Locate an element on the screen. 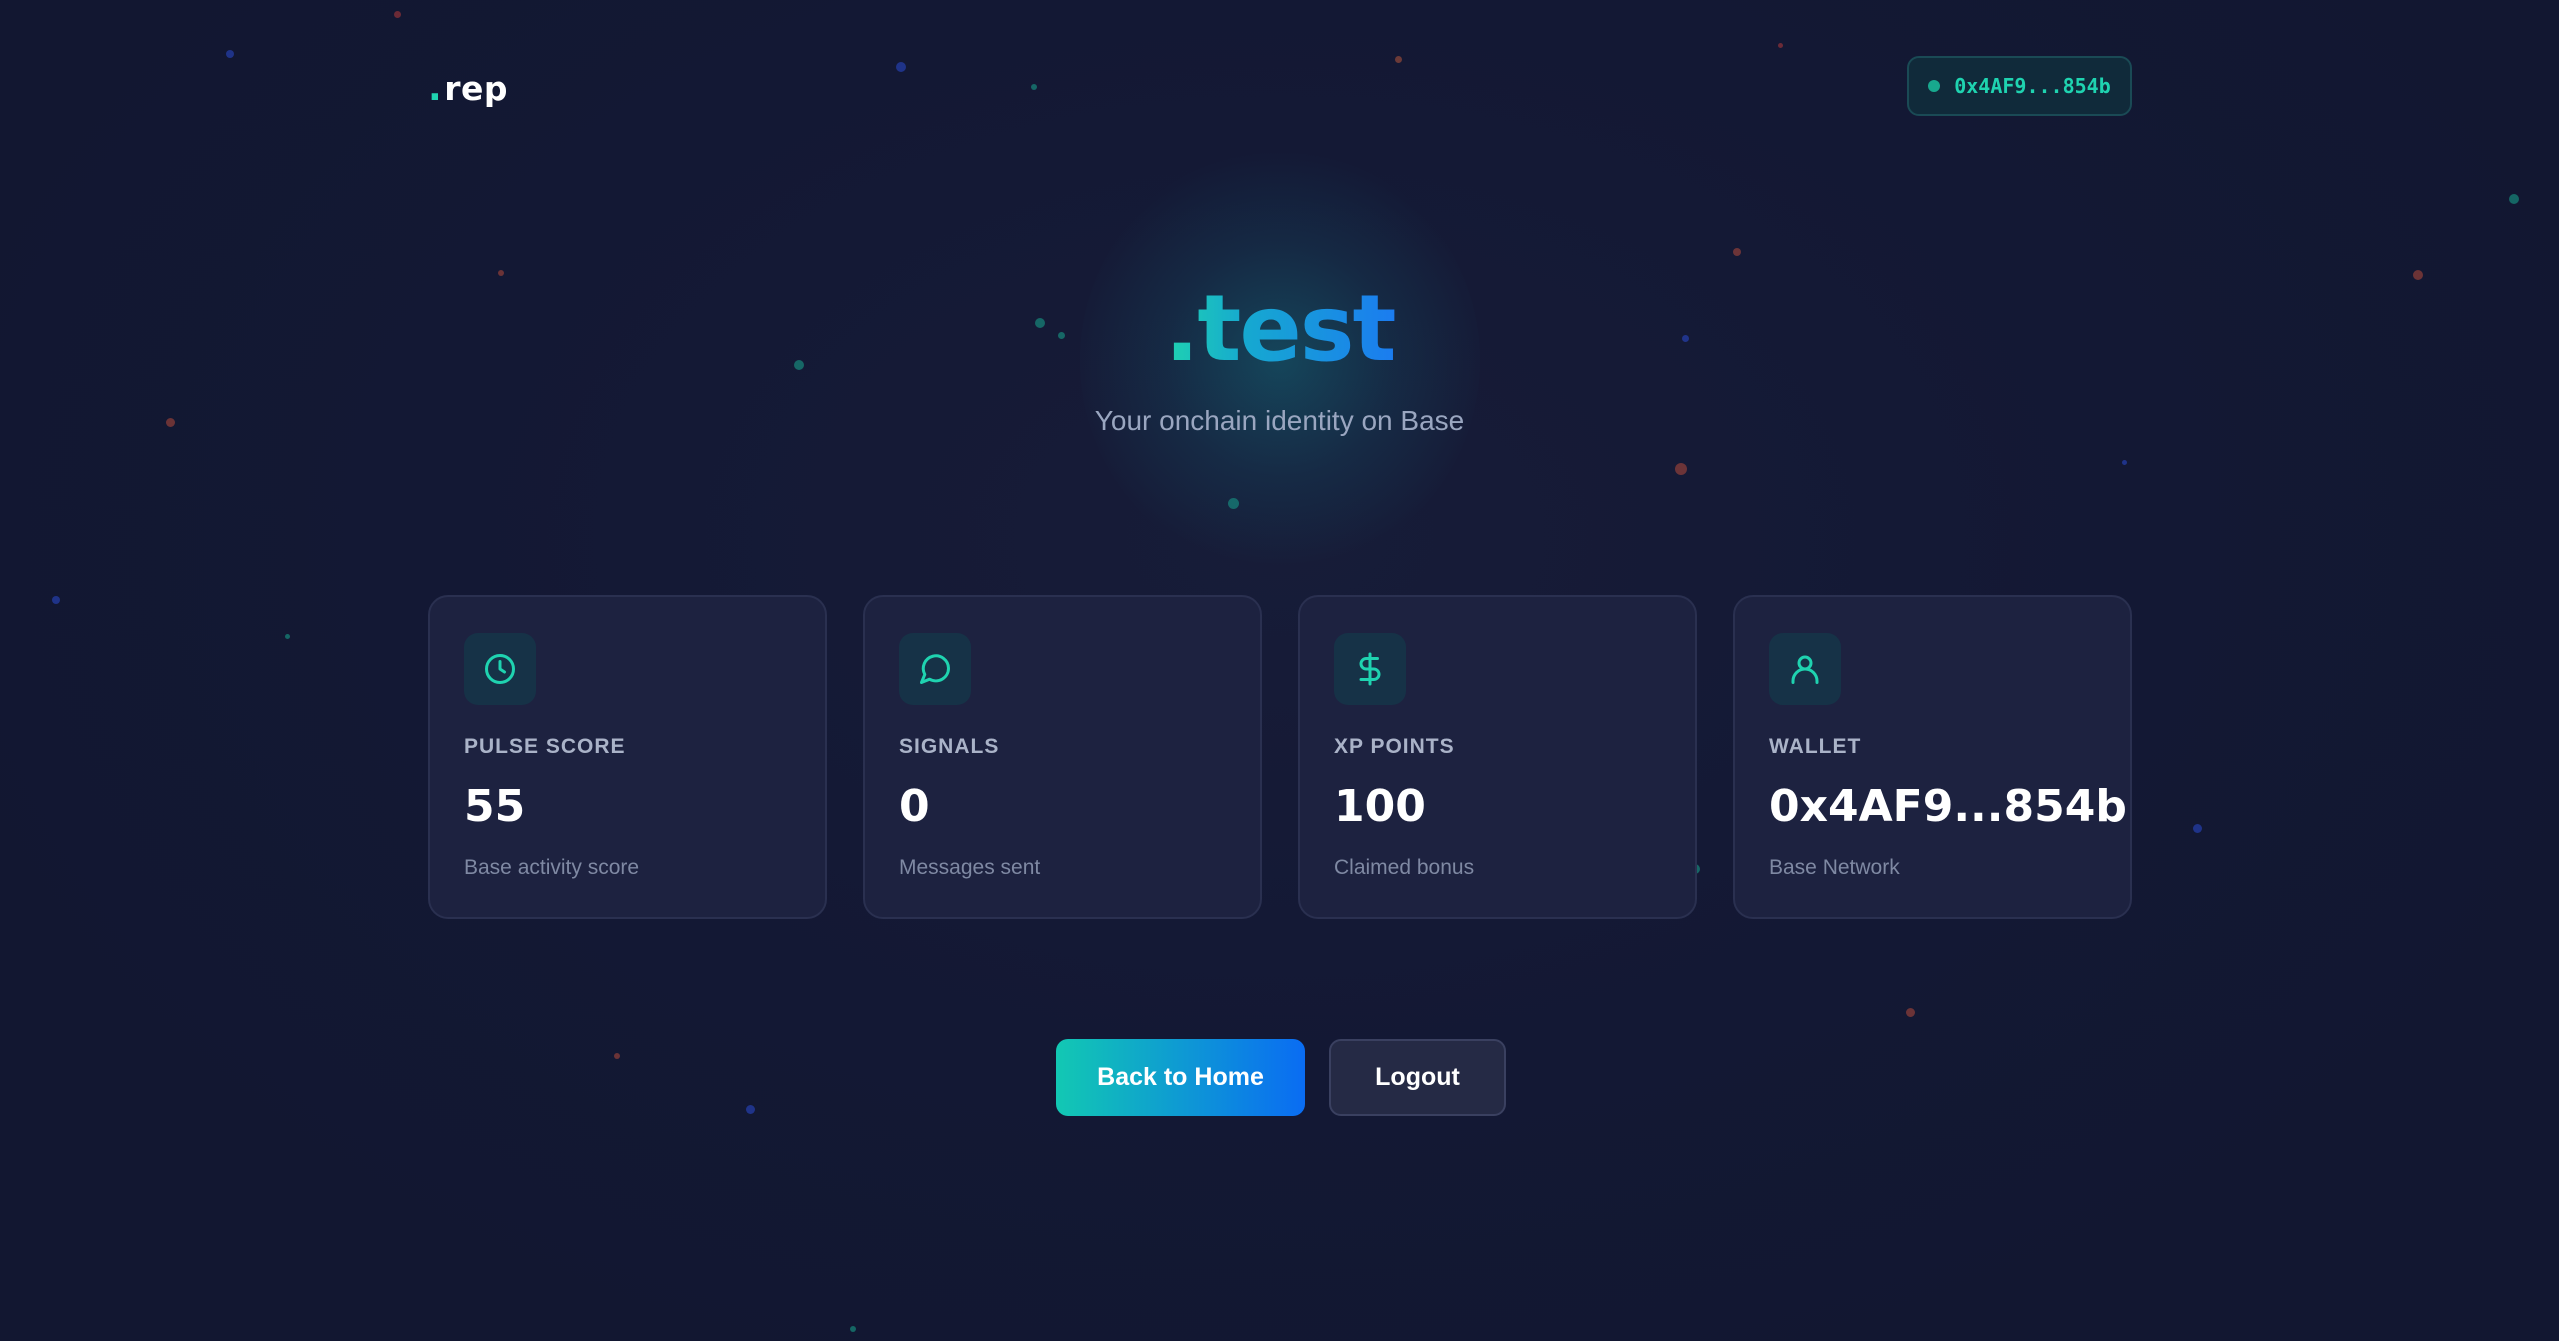  clock-icon is located at coordinates (500, 669).